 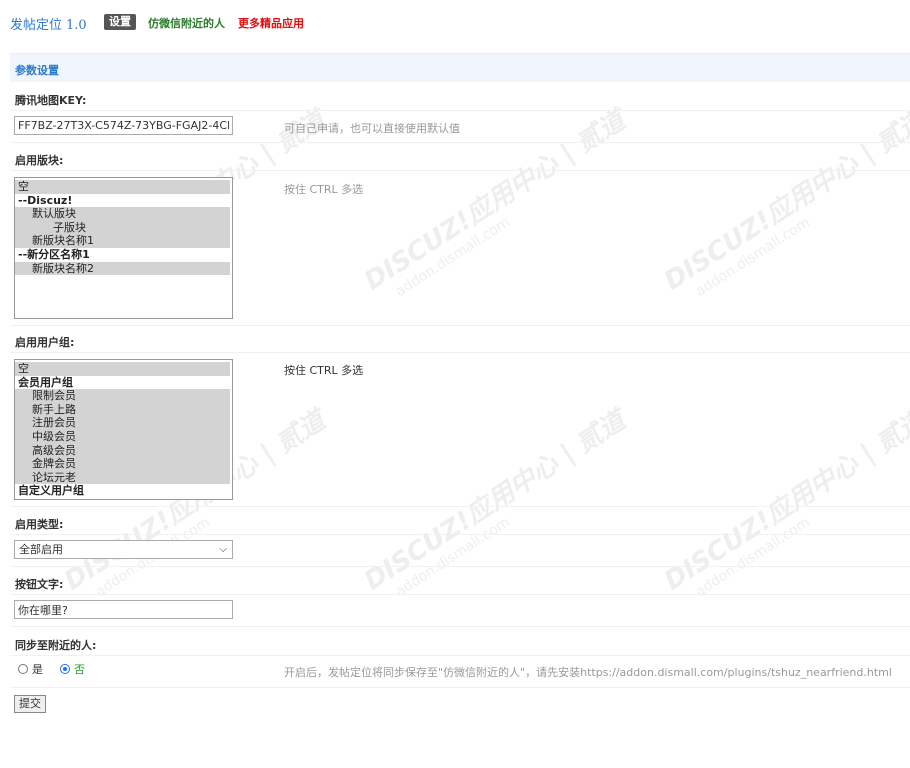 I want to click on blocks-hint: 按住 CTRL 多选, so click(x=324, y=189).